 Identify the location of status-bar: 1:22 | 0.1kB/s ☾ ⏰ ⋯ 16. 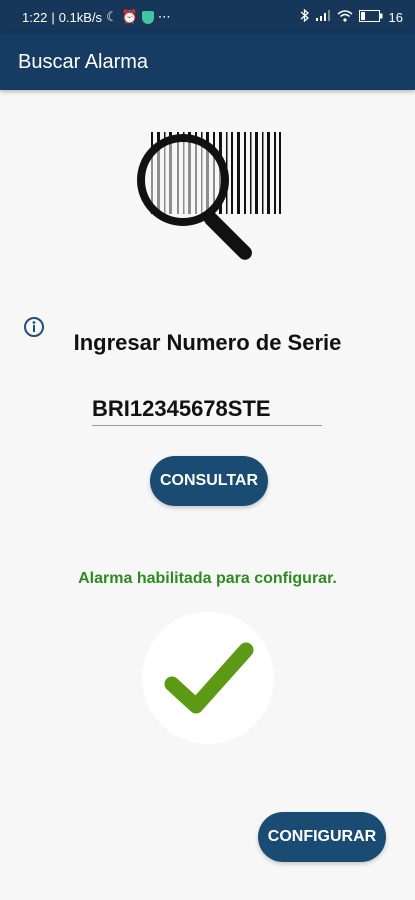
(207, 16).